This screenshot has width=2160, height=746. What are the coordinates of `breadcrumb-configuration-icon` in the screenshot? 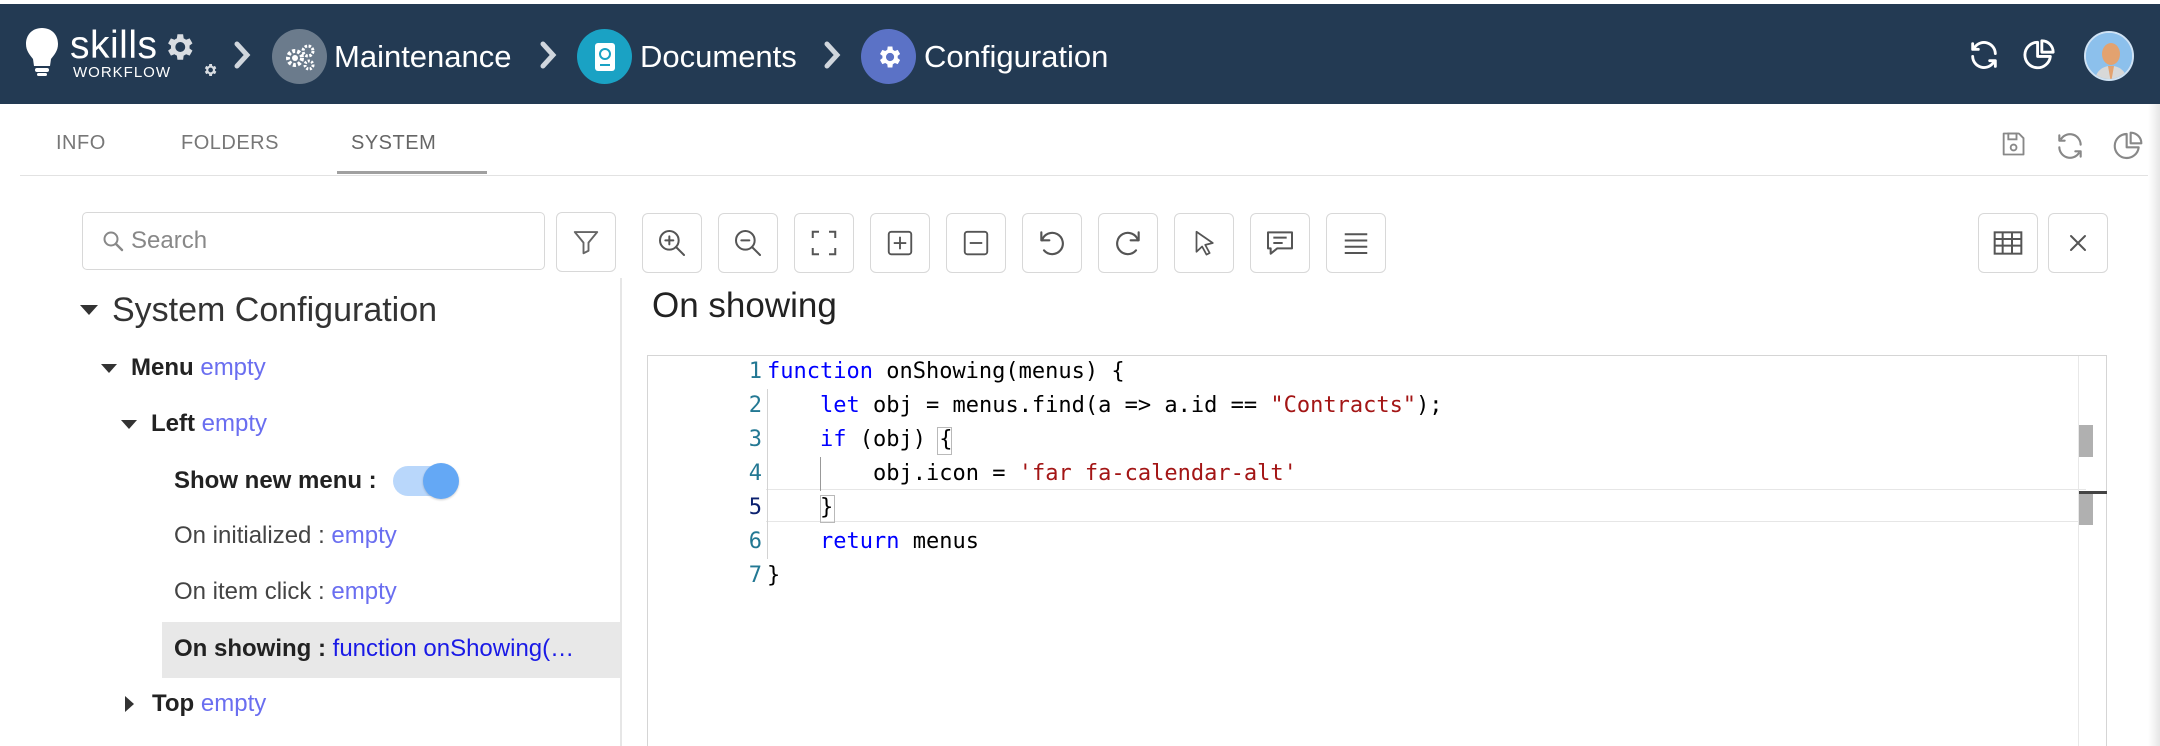 It's located at (888, 56).